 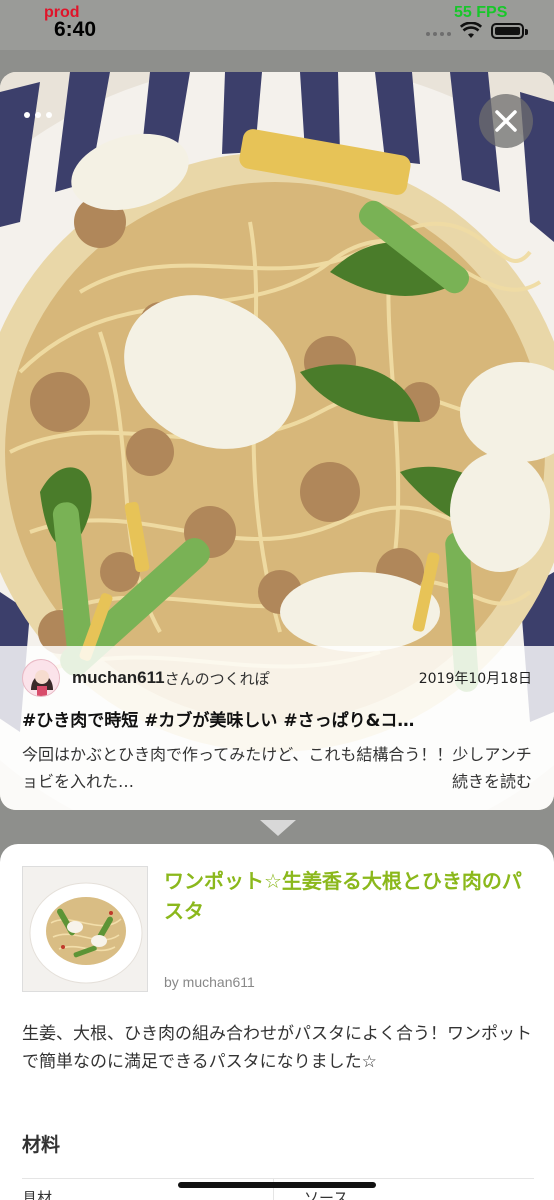 I want to click on post-date: 2019年10月18日, so click(x=475, y=679).